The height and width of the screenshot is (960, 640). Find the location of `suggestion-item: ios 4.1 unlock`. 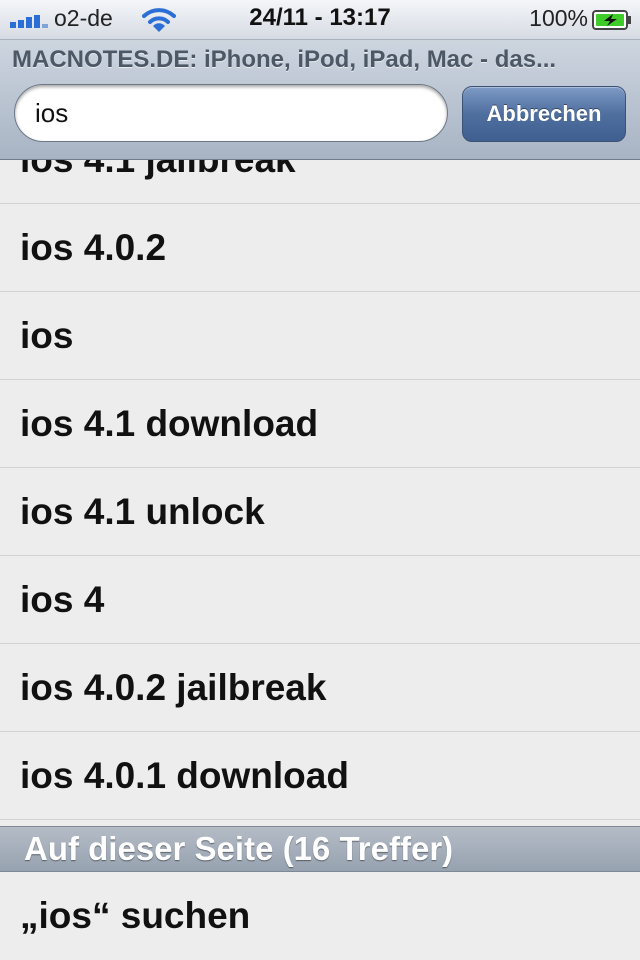

suggestion-item: ios 4.1 unlock is located at coordinates (320, 512).